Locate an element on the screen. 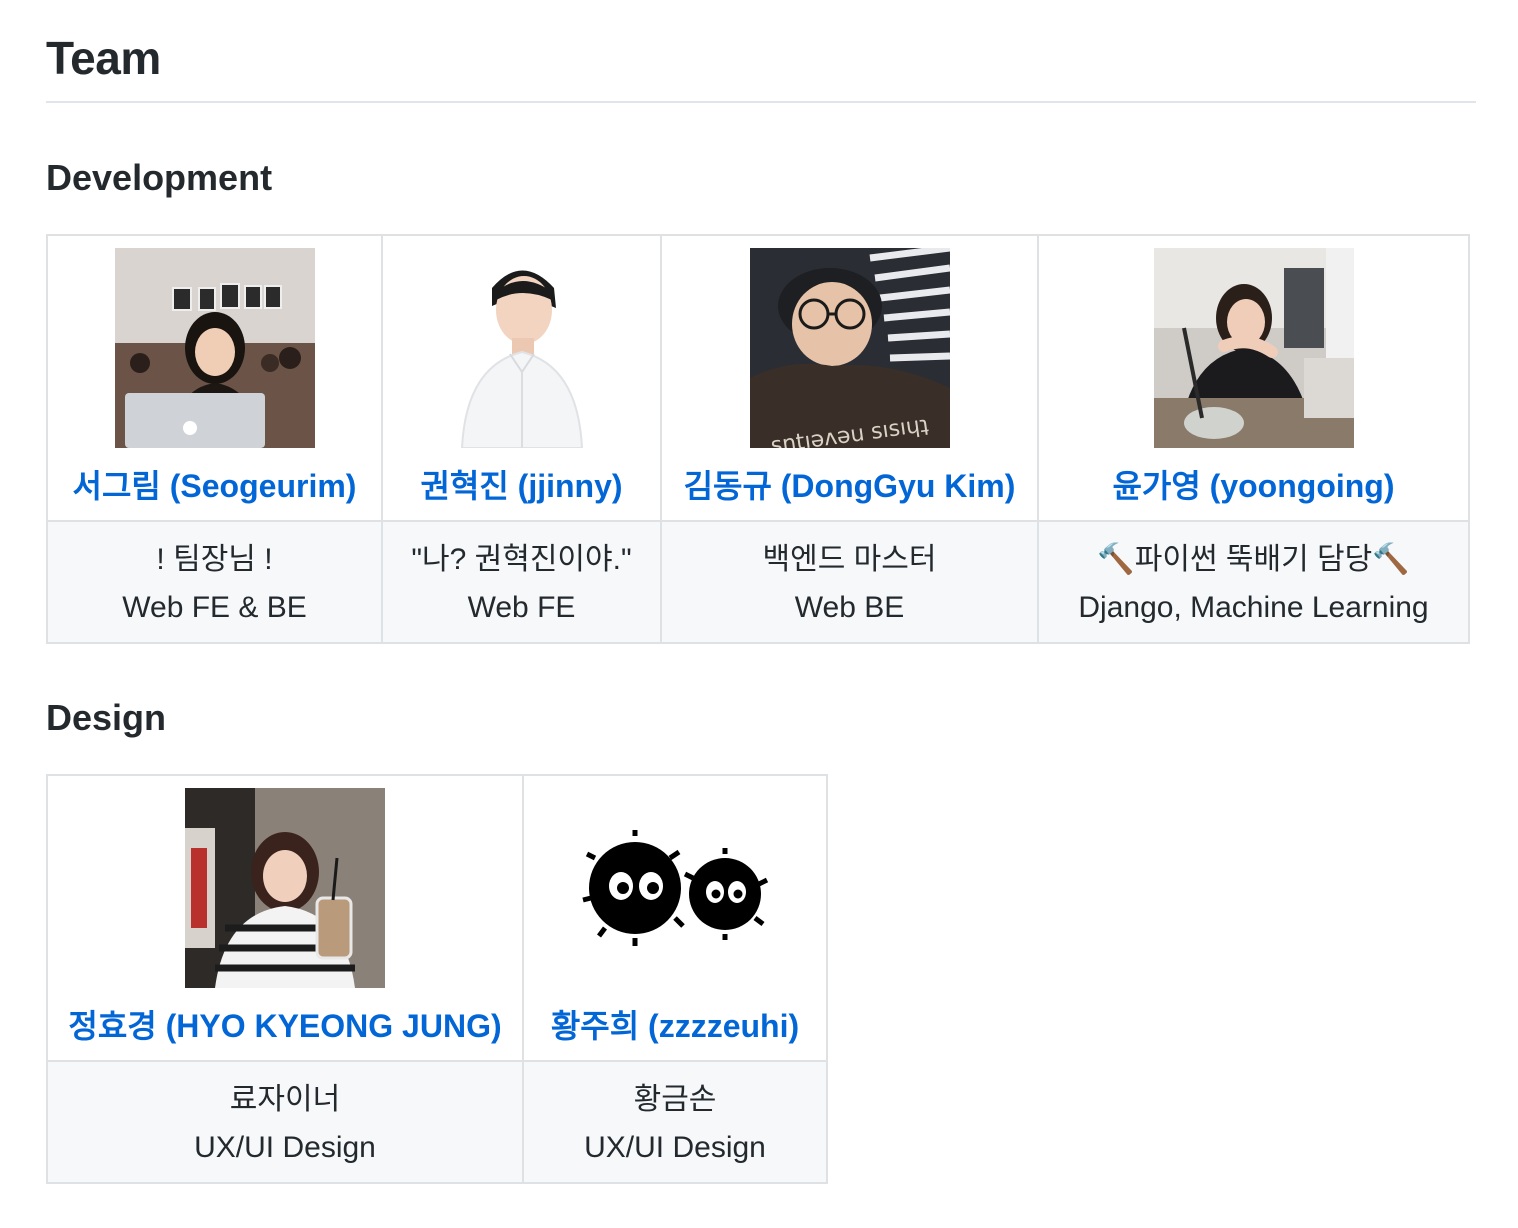 The width and height of the screenshot is (1518, 1228). table-row: 정효경 (HYO KYEONG JUNG) 황주희 (zzzzeuhi) is located at coordinates (437, 918).